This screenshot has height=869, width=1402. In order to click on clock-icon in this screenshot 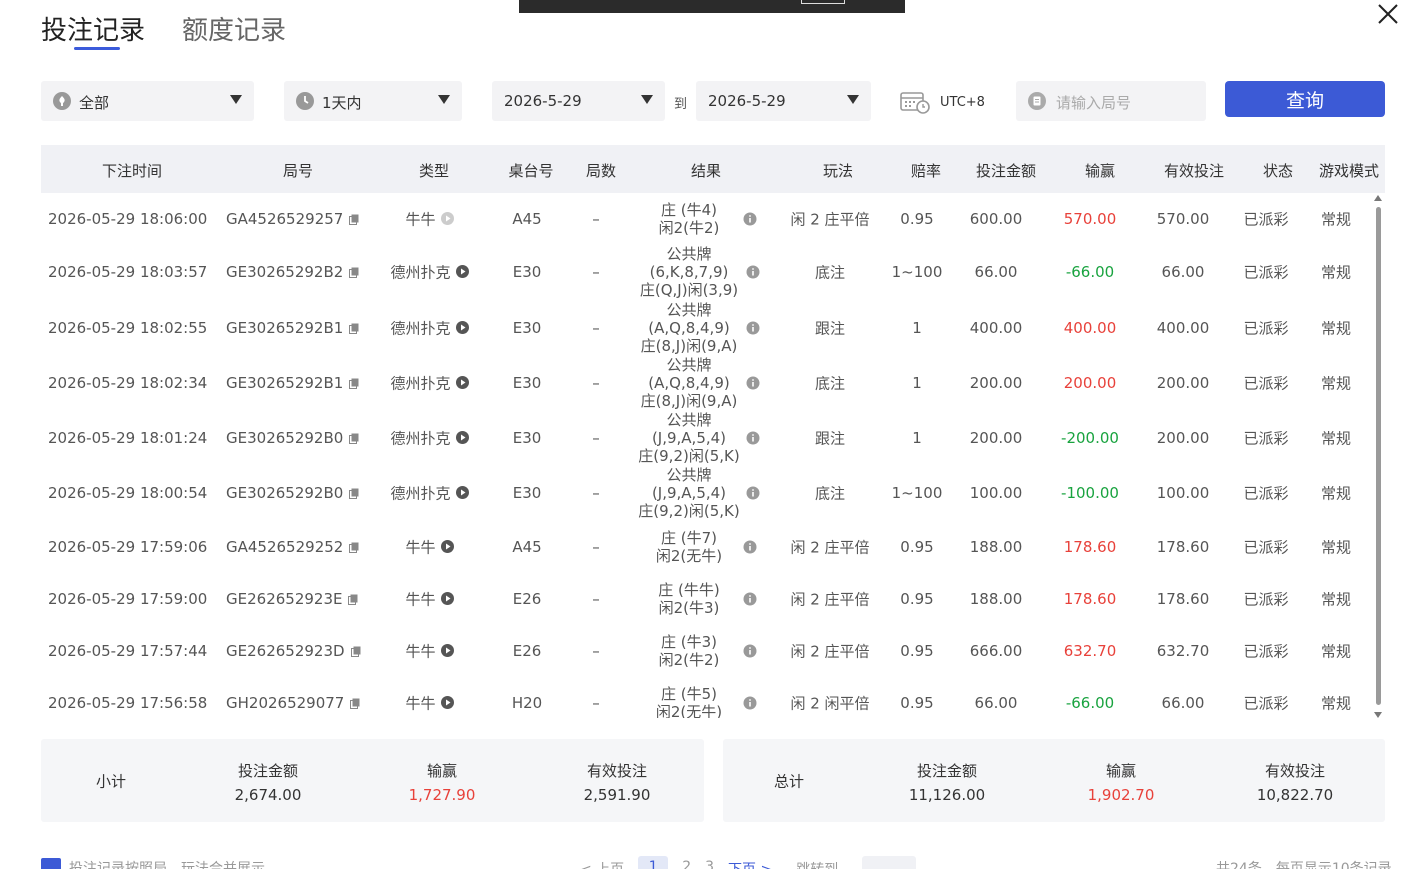, I will do `click(305, 101)`.